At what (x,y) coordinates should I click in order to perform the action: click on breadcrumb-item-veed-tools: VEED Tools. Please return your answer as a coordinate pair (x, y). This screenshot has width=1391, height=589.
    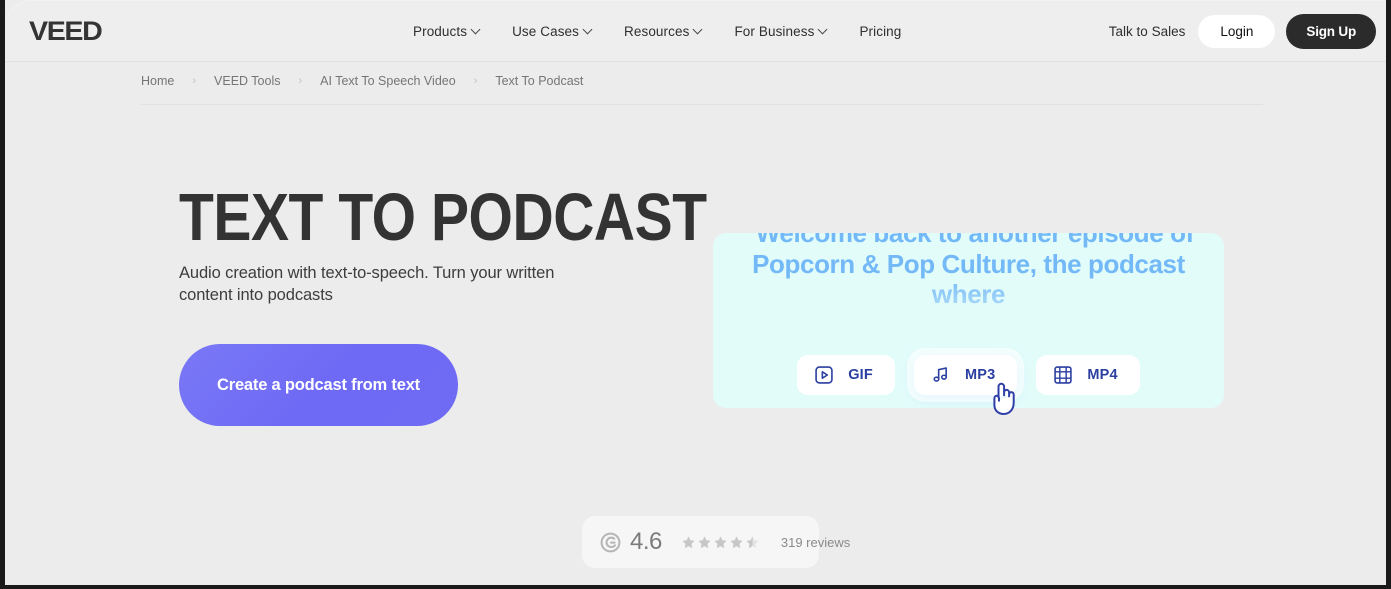
    Looking at the image, I should click on (247, 81).